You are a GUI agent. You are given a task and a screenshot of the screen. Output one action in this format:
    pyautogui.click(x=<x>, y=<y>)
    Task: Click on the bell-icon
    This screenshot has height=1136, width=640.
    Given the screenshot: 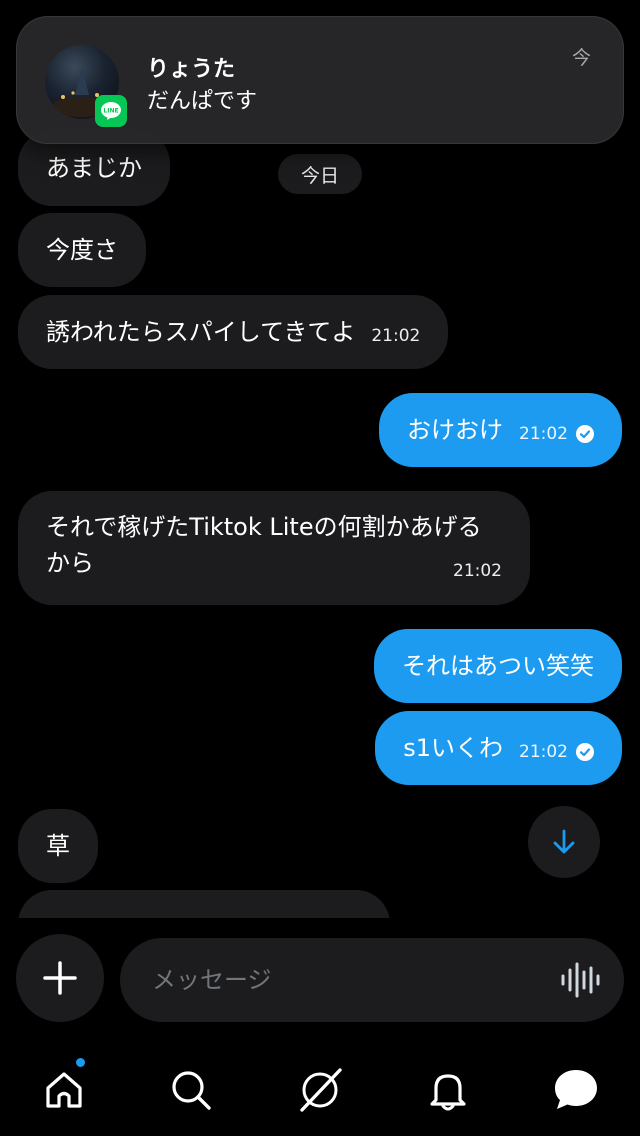 What is the action you would take?
    pyautogui.click(x=448, y=1092)
    